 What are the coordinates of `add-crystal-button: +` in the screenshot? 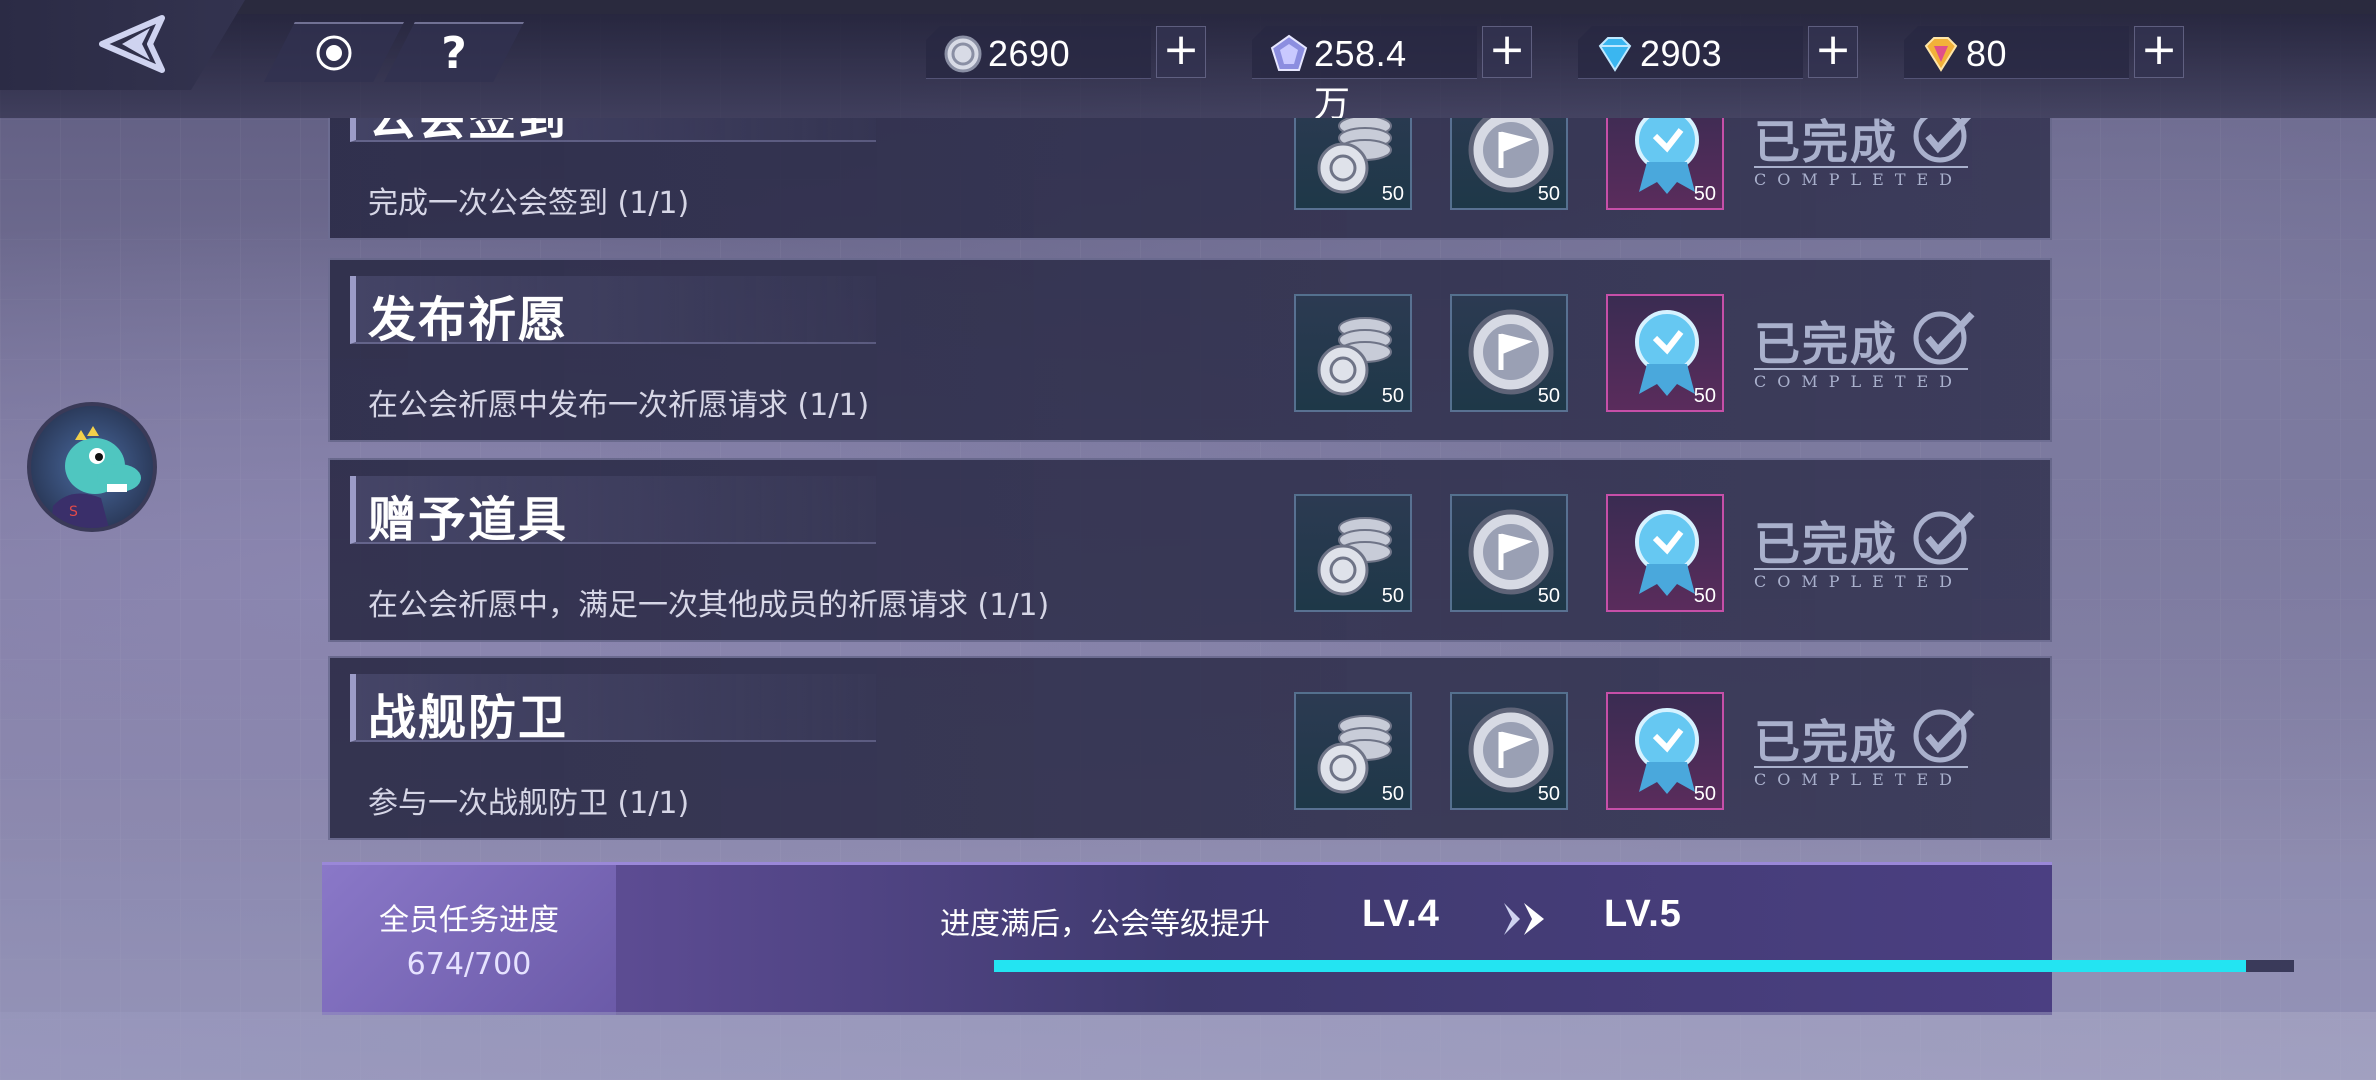 It's located at (1507, 52).